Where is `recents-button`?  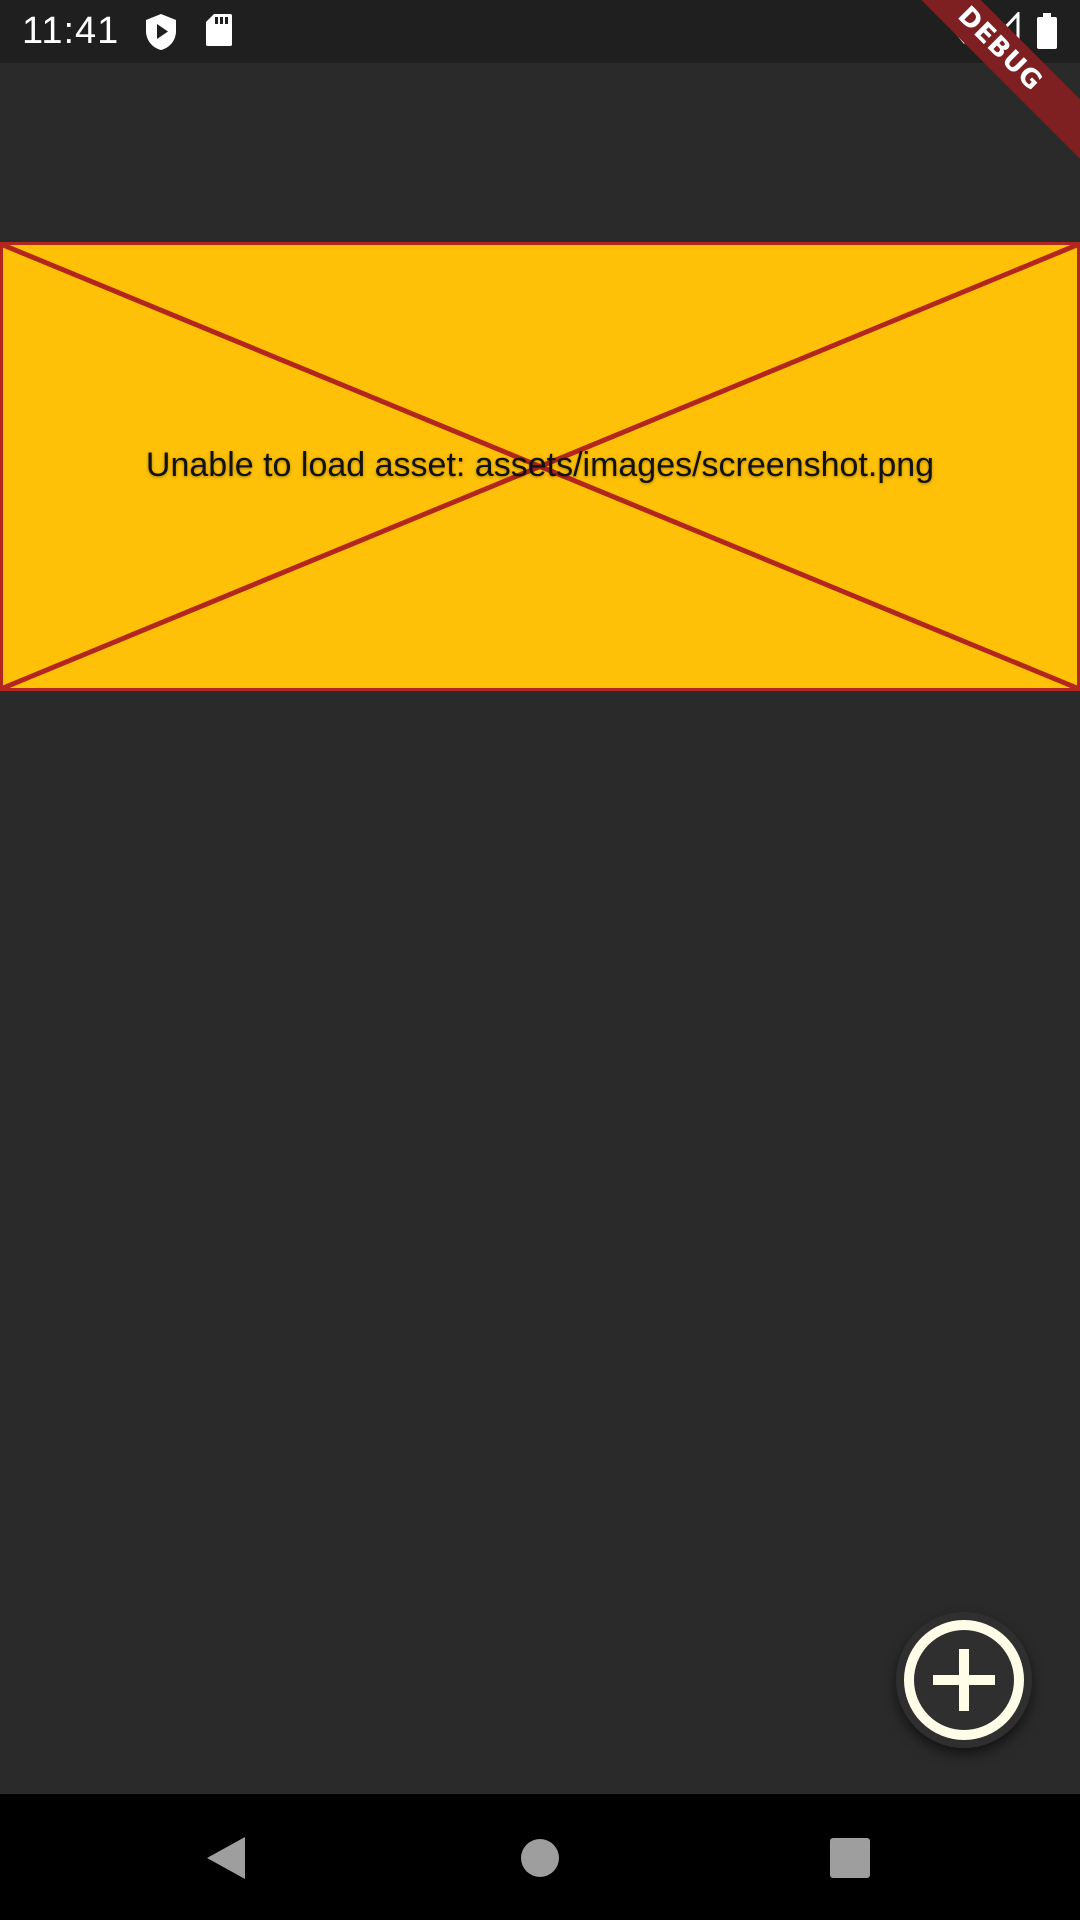 recents-button is located at coordinates (850, 1858).